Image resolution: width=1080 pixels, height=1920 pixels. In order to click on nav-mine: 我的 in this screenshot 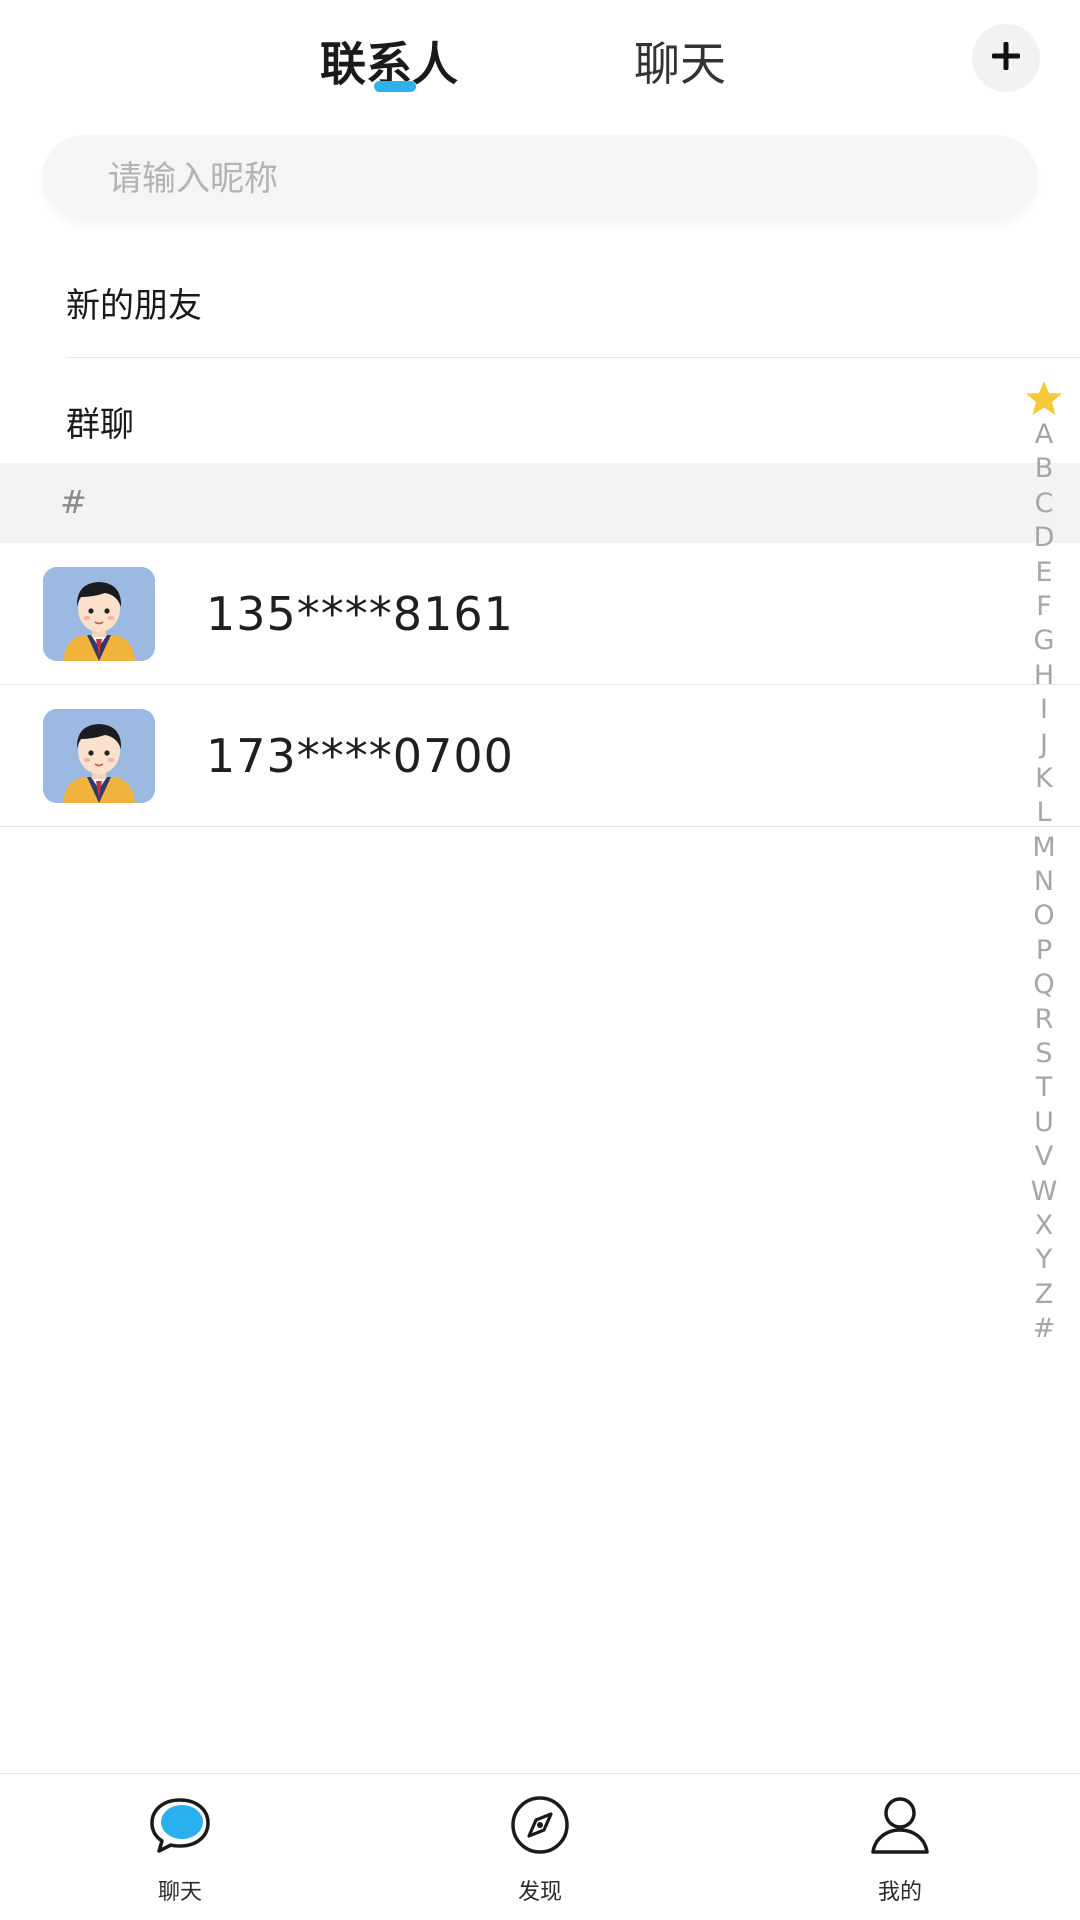, I will do `click(900, 1849)`.